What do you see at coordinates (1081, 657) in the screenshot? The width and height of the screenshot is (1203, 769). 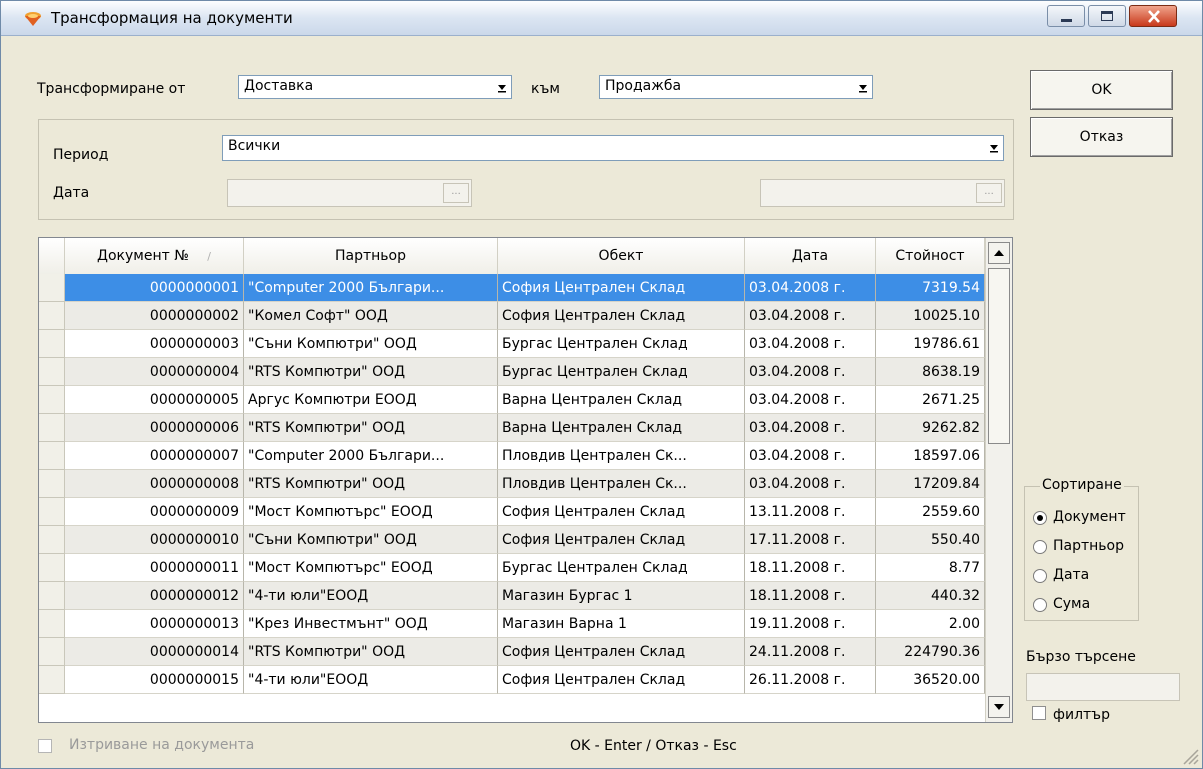 I see `quick-search-label: Бързо търсене` at bounding box center [1081, 657].